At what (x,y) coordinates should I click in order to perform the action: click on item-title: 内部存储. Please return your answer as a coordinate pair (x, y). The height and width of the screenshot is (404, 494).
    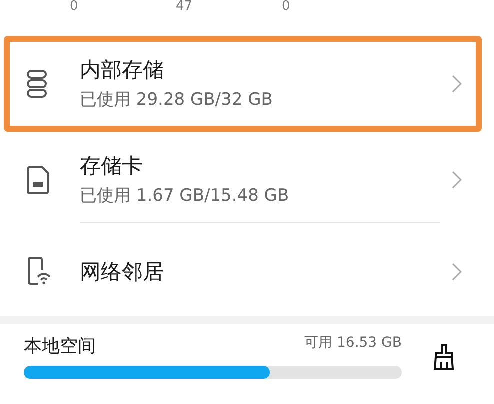
    Looking at the image, I should click on (122, 70).